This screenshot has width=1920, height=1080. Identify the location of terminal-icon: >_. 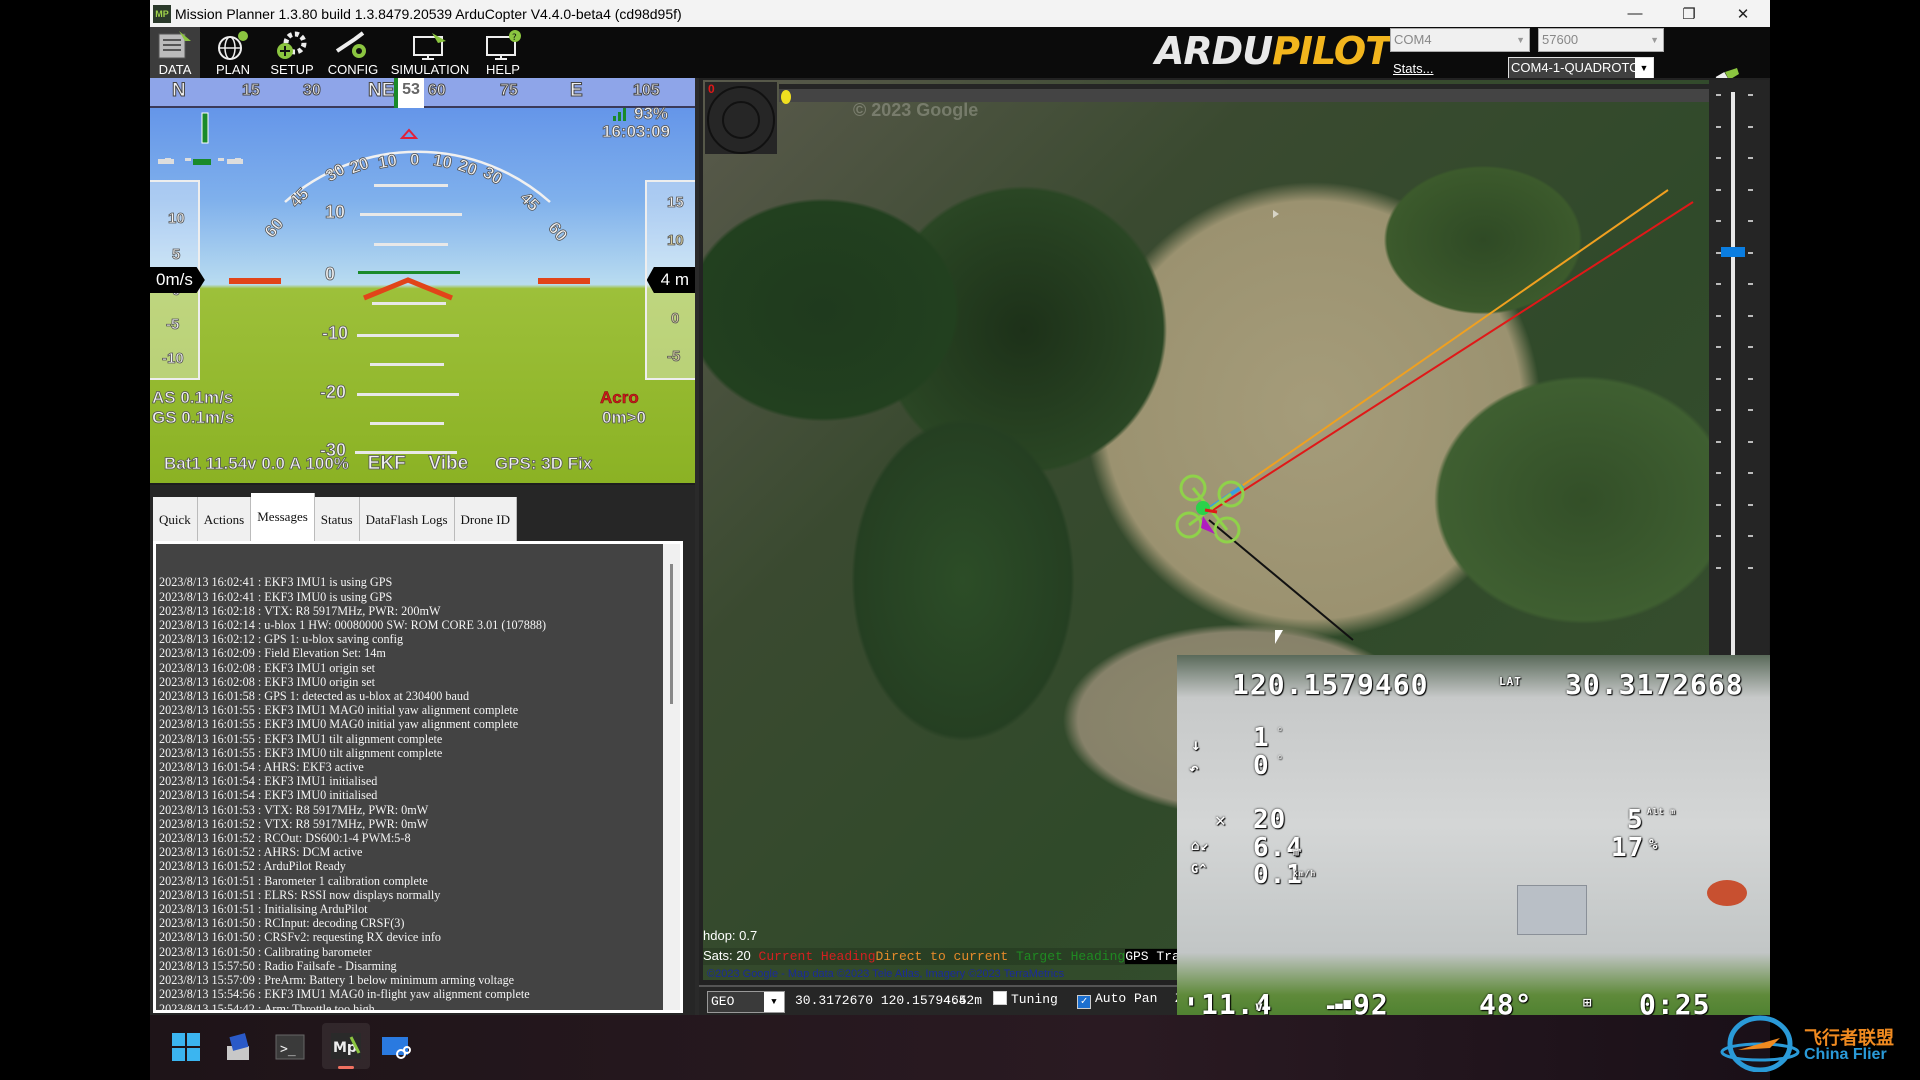
(290, 1047).